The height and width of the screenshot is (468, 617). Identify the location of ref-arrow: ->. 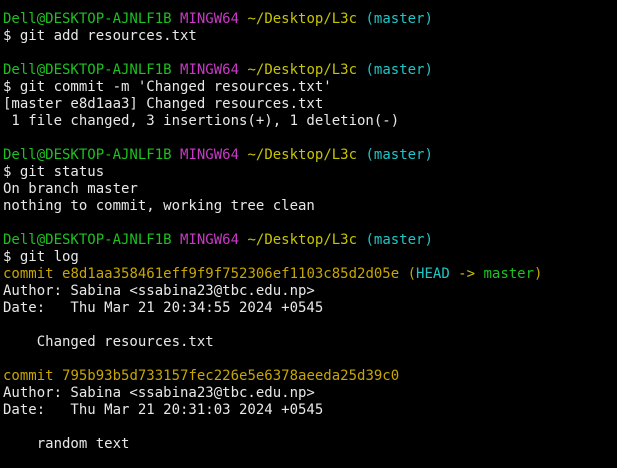
(466, 274).